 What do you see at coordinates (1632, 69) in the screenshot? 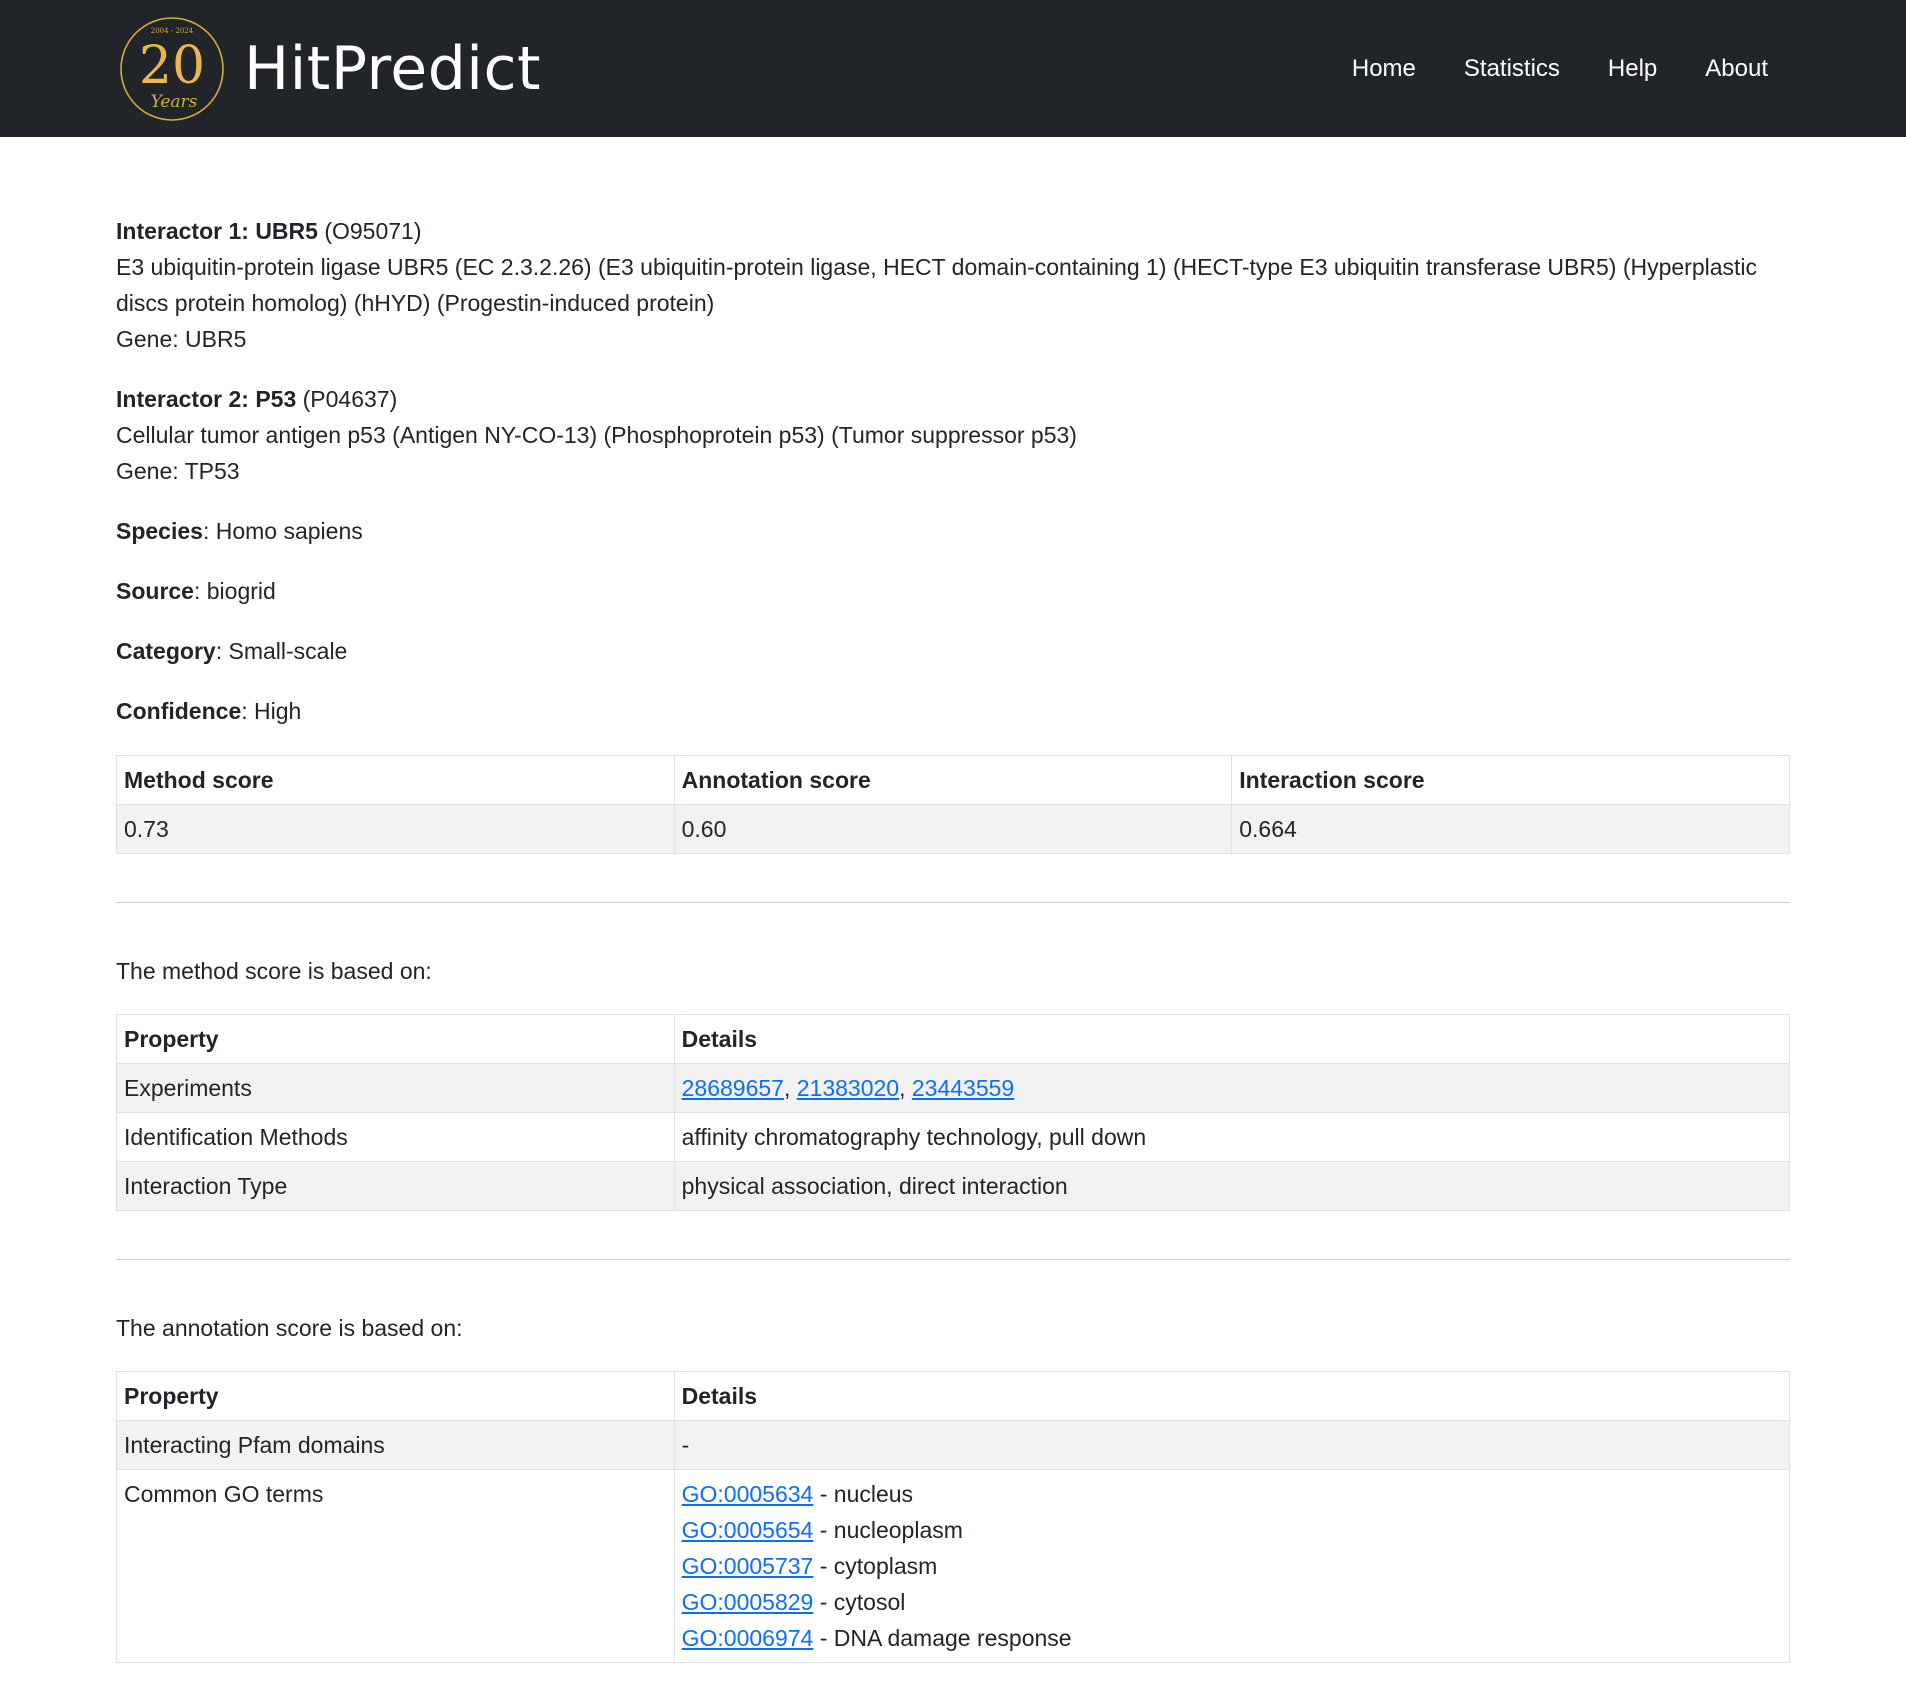
I see `nav-help: Help` at bounding box center [1632, 69].